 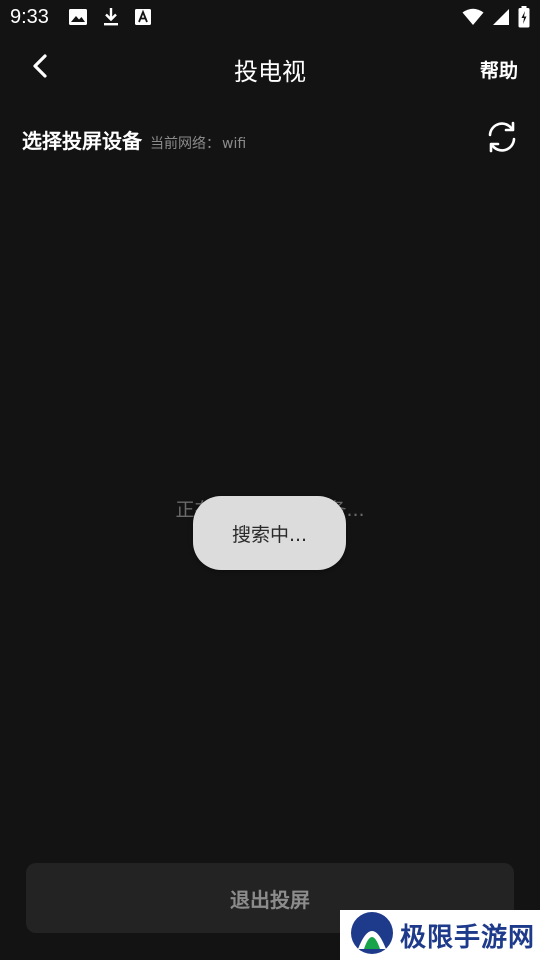 What do you see at coordinates (270, 72) in the screenshot?
I see `page-title: 投电视` at bounding box center [270, 72].